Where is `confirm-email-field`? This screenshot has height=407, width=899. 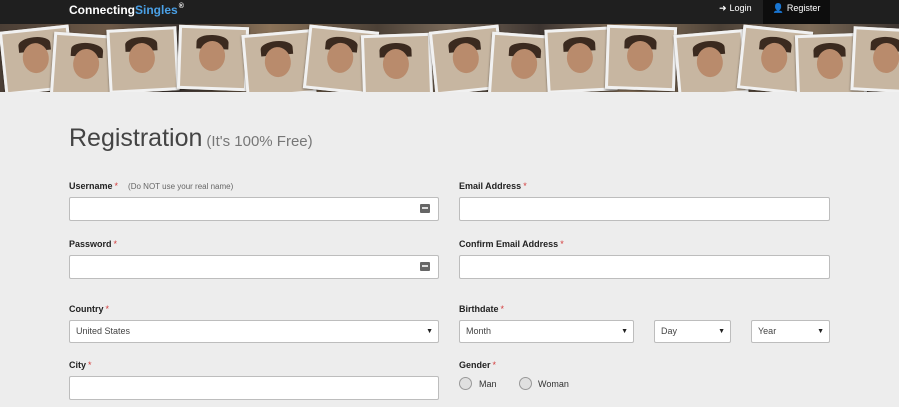
confirm-email-field is located at coordinates (644, 267).